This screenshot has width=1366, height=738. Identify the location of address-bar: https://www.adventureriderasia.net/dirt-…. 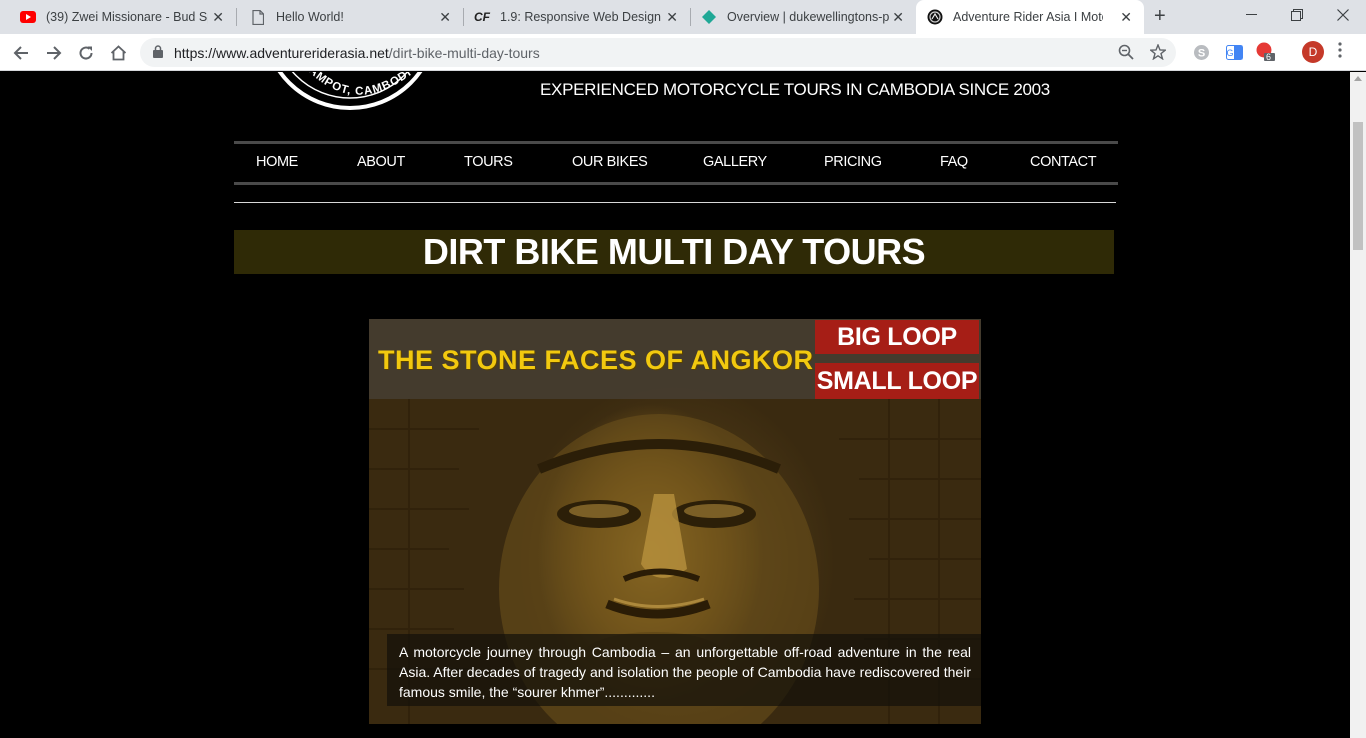
(658, 52).